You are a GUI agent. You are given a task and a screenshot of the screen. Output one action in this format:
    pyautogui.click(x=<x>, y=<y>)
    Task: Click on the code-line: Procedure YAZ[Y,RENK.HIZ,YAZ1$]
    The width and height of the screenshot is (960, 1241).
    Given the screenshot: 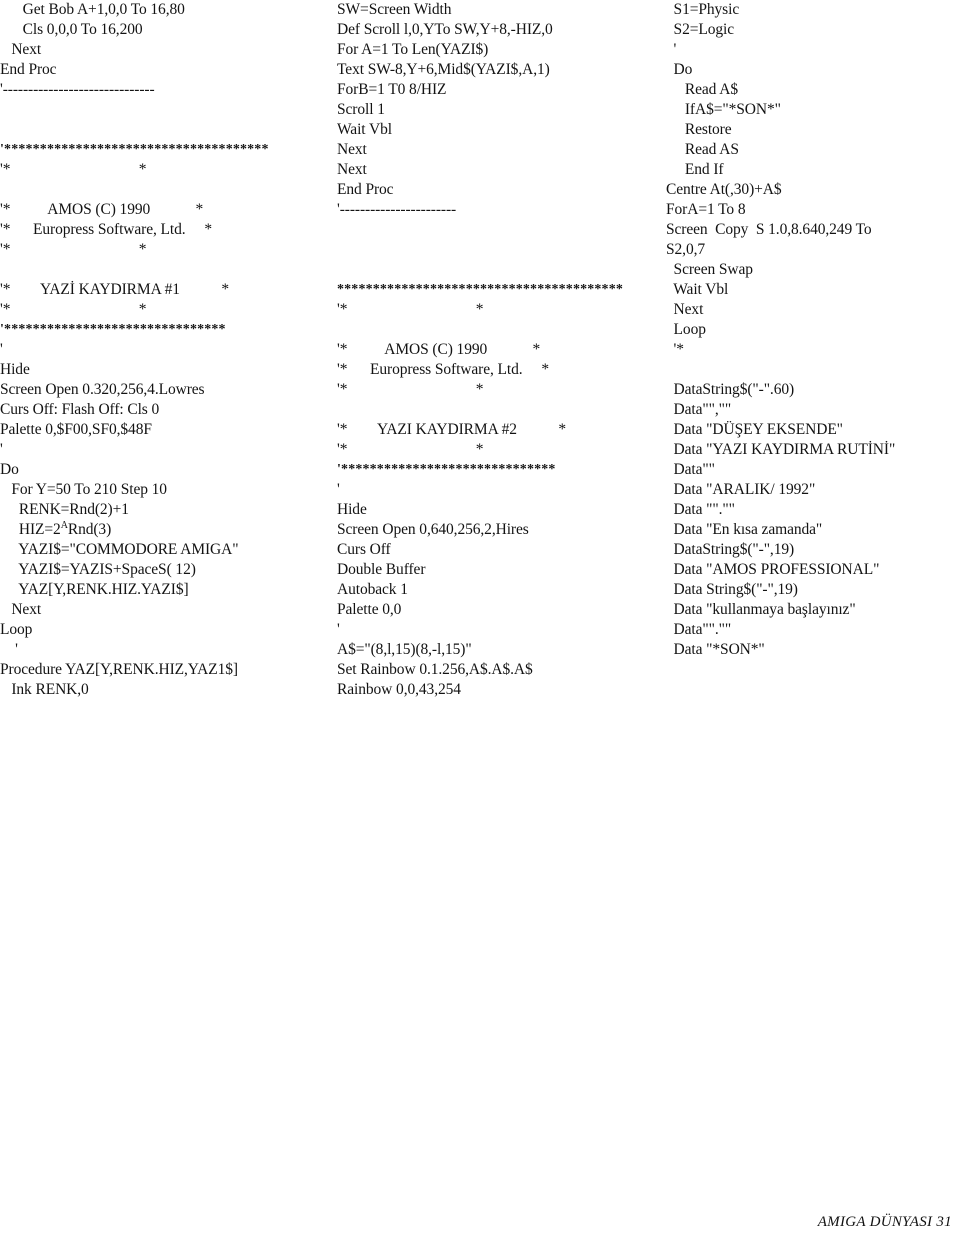 What is the action you would take?
    pyautogui.click(x=119, y=669)
    